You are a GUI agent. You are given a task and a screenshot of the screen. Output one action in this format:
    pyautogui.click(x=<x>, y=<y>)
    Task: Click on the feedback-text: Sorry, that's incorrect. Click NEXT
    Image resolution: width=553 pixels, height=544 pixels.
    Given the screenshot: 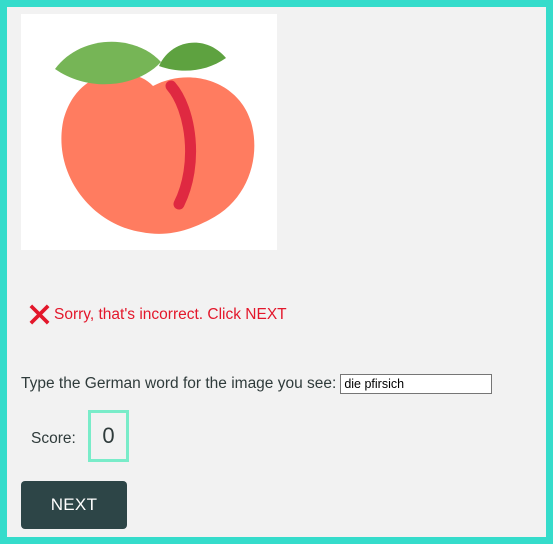 What is the action you would take?
    pyautogui.click(x=170, y=314)
    